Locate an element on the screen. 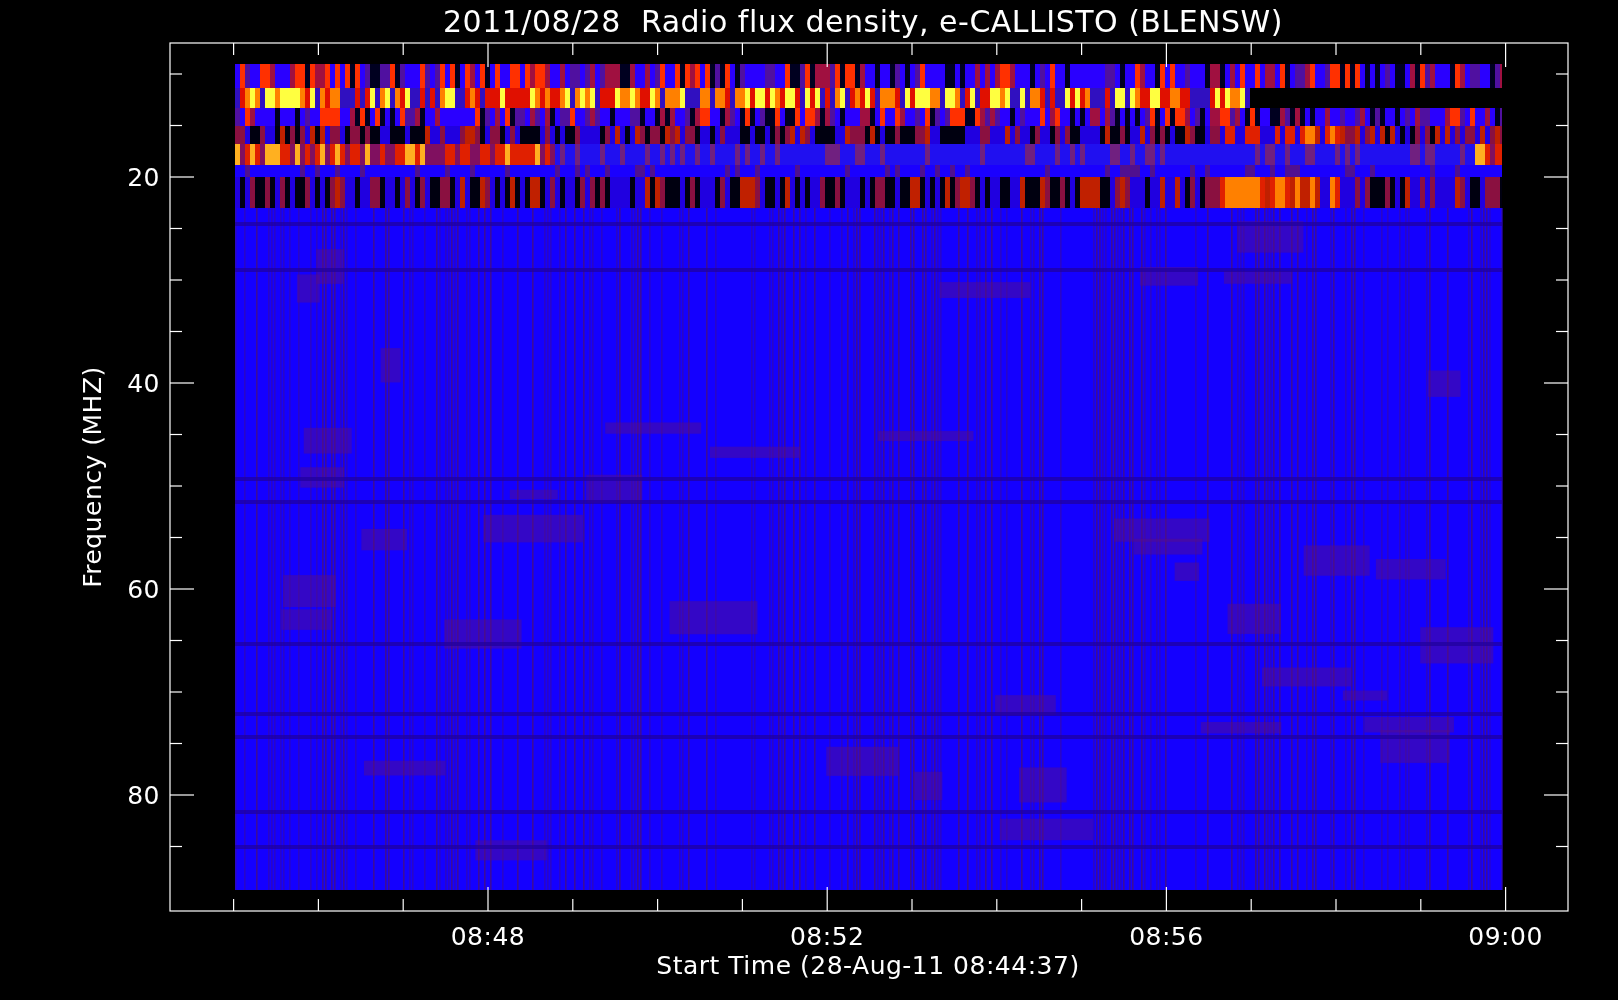  axis-label: Frequency (MHZ) is located at coordinates (92, 477).